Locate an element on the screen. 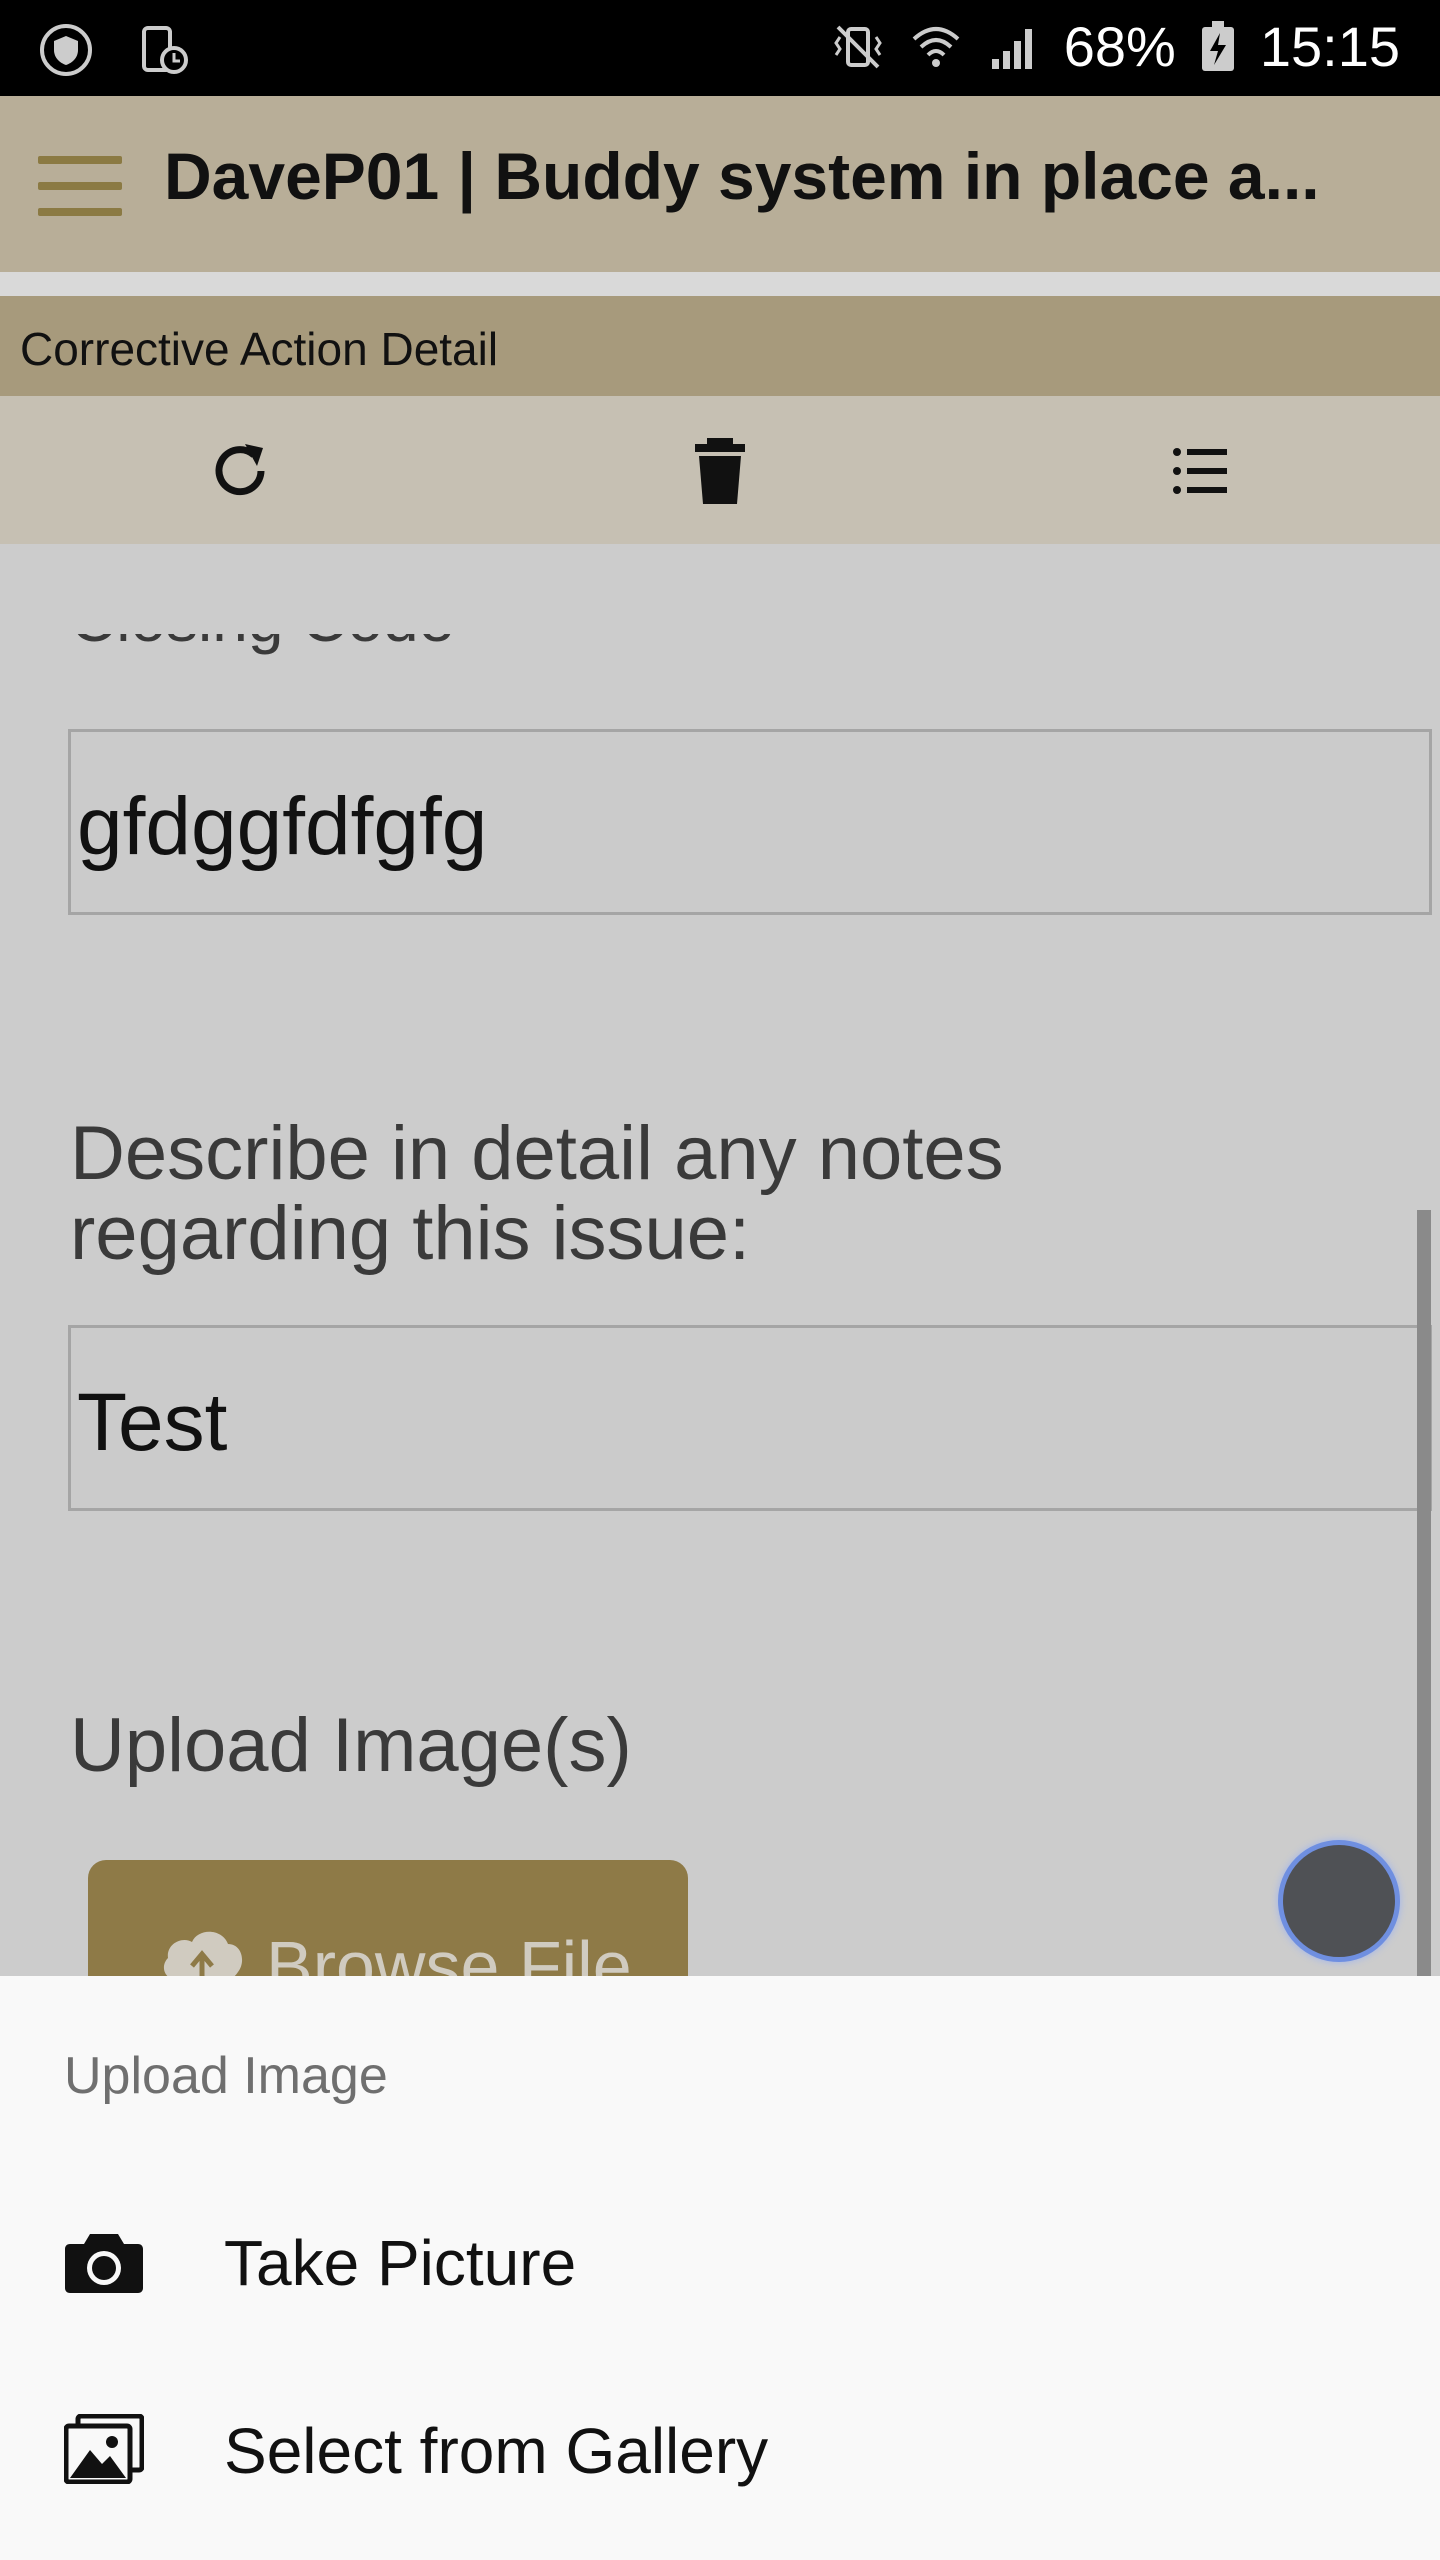  section-title: Corrective Action Detail is located at coordinates (259, 349).